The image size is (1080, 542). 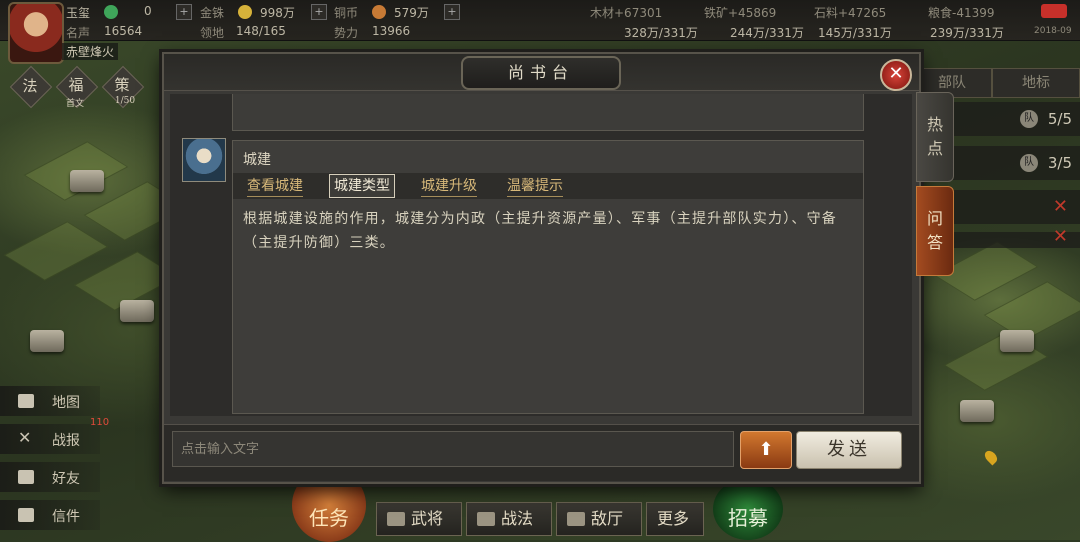 What do you see at coordinates (661, 33) in the screenshot?
I see `wood-store: 328万/331万` at bounding box center [661, 33].